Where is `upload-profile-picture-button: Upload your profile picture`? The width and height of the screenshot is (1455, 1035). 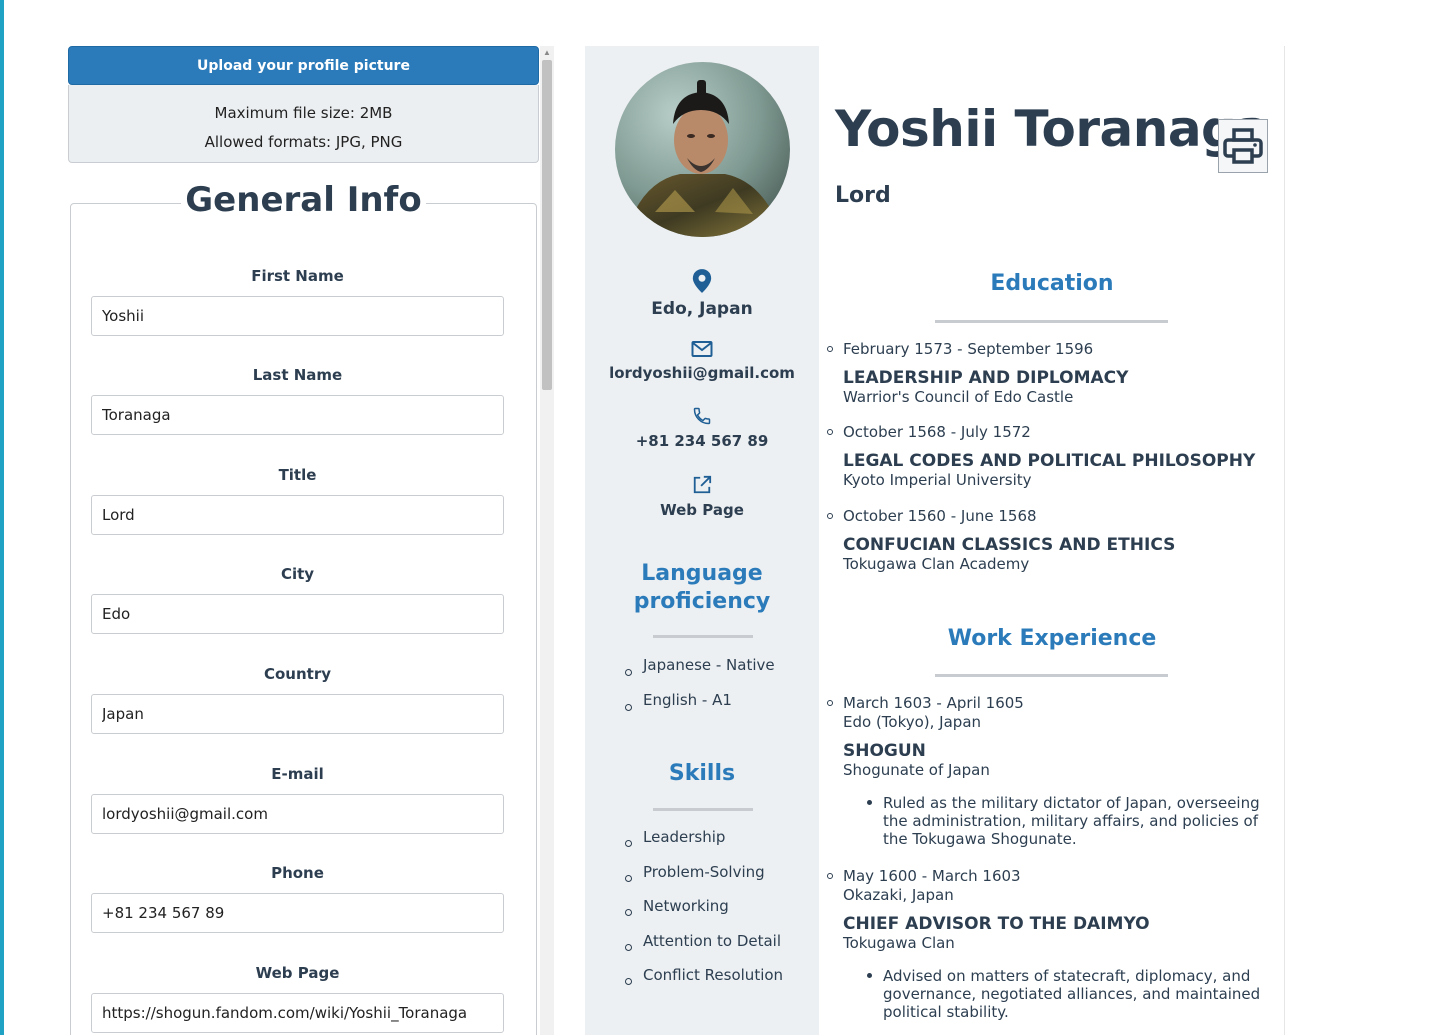 upload-profile-picture-button: Upload your profile picture is located at coordinates (303, 65).